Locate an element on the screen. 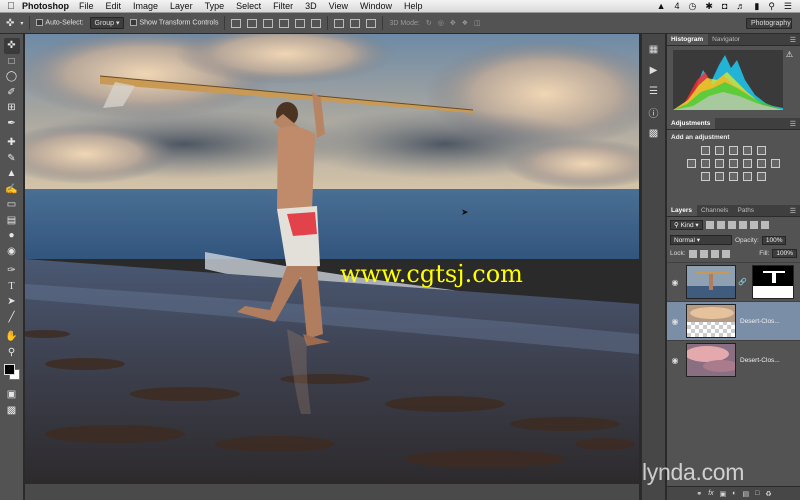 The image size is (800, 500). menu-layer: Layer is located at coordinates (181, 6).